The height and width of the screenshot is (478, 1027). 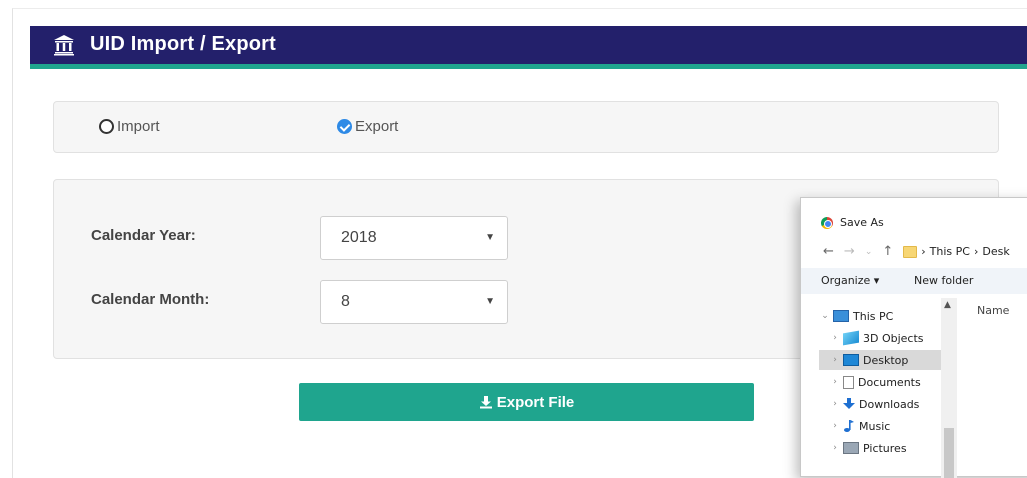 I want to click on dialog-toolbar: Organize ▾ New folder, so click(x=914, y=281).